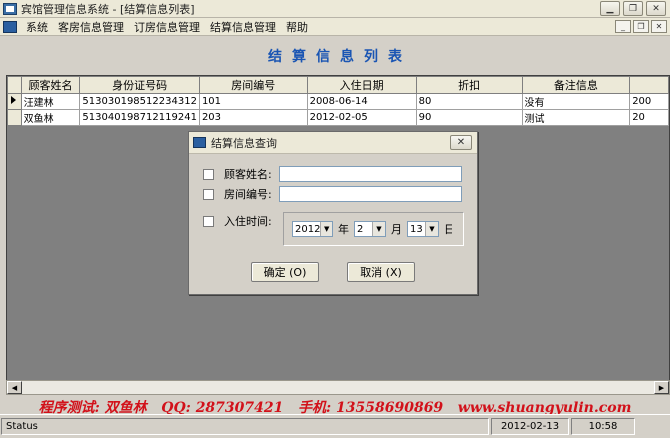  I want to click on name-filter-input, so click(370, 174).